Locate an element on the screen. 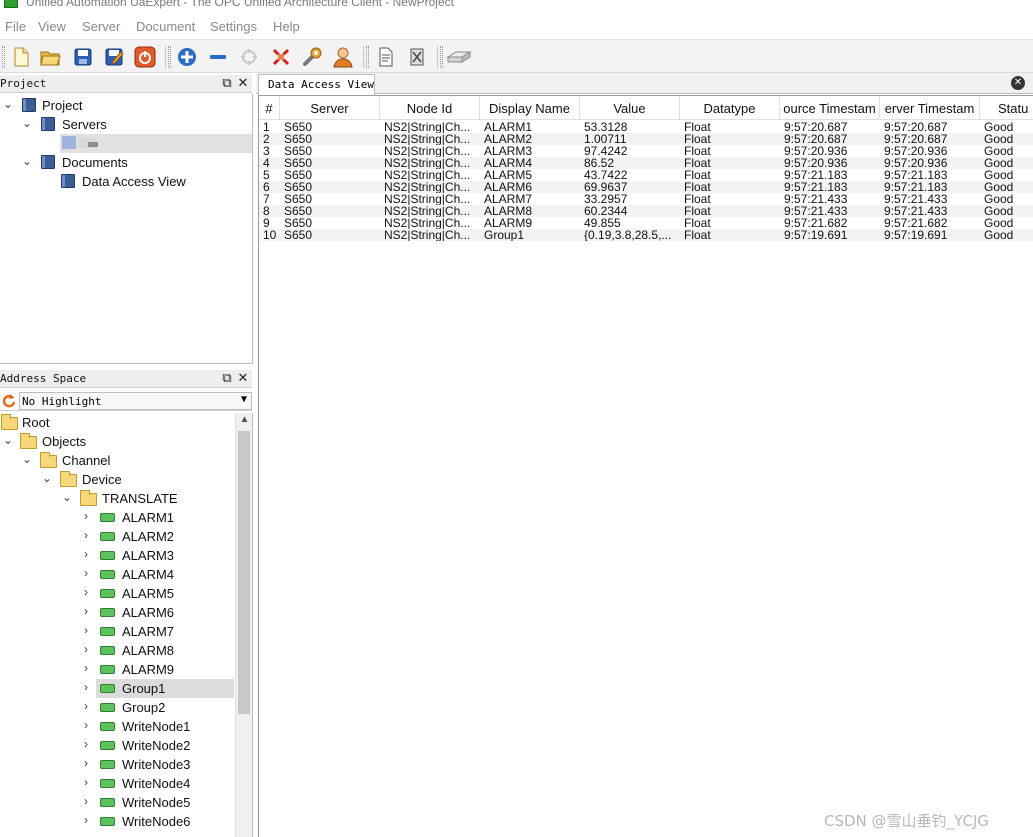 The width and height of the screenshot is (1033, 837). device-icon is located at coordinates (459, 57).